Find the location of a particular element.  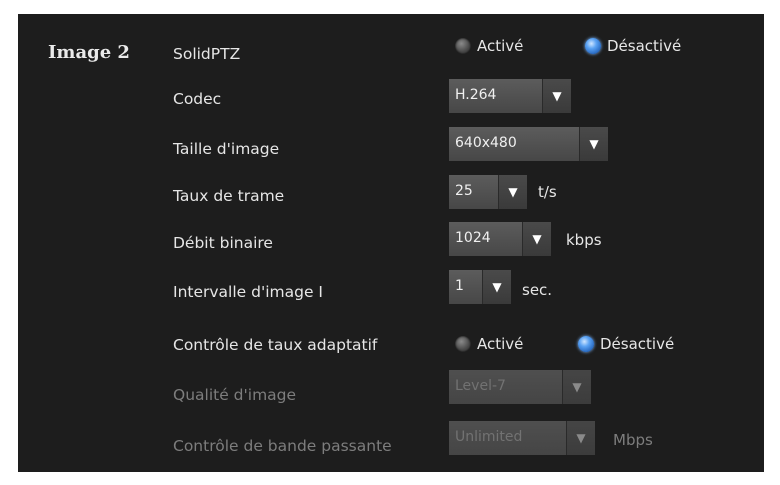

image-size-select: 640x480 ▼ is located at coordinates (528, 144).